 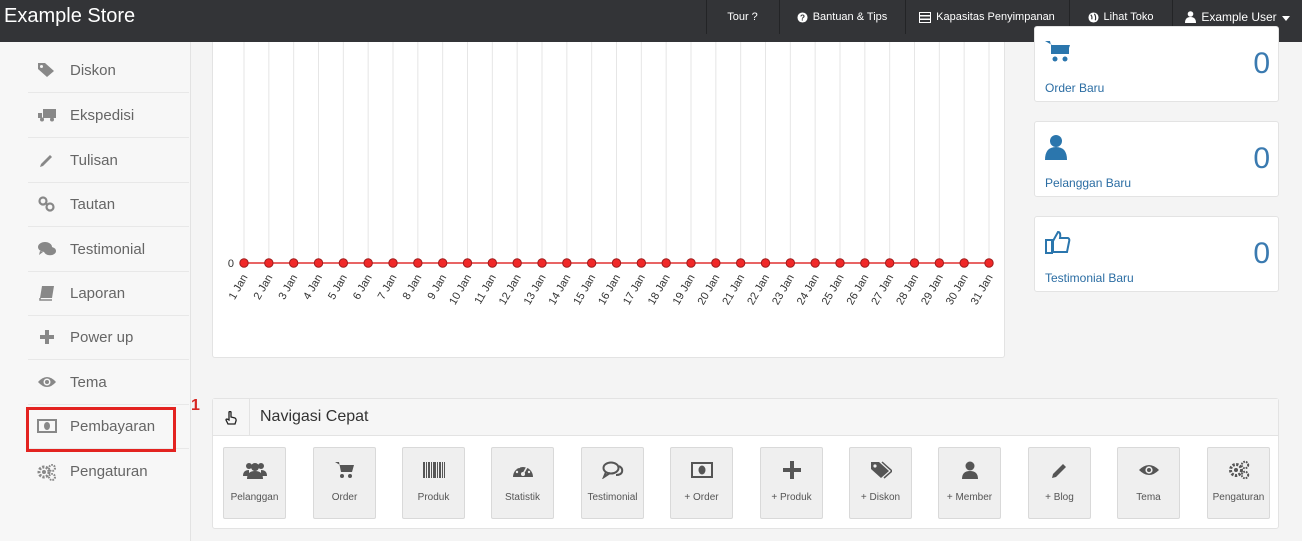 I want to click on x-tick-label: 16 Jan, so click(x=609, y=290).